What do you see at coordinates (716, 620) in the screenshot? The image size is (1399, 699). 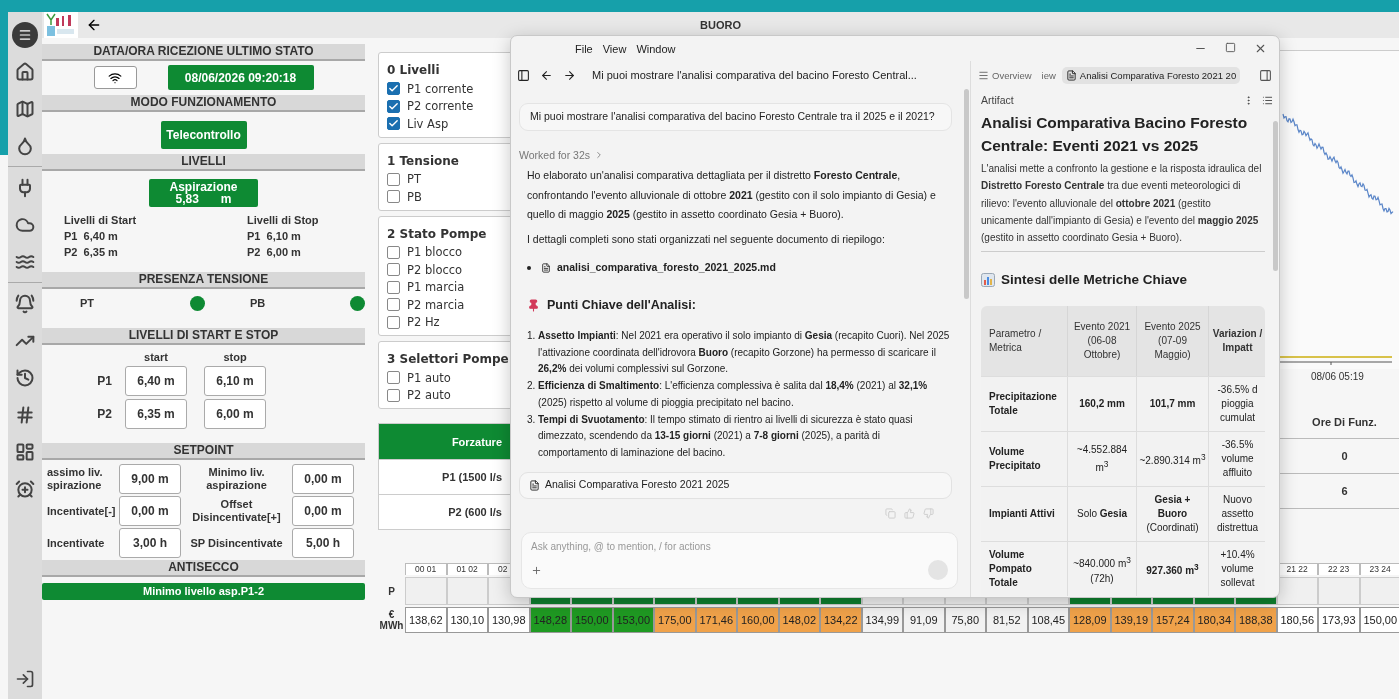 I see `price-cell: 171,46` at bounding box center [716, 620].